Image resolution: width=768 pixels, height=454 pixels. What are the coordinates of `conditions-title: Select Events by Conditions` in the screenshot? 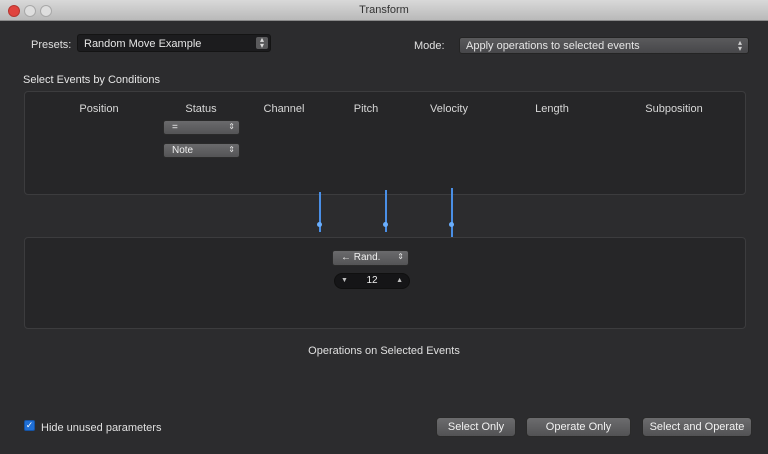 It's located at (91, 80).